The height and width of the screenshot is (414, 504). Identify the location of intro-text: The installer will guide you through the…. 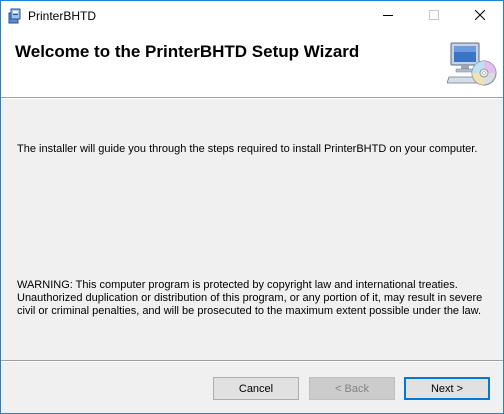
(247, 149).